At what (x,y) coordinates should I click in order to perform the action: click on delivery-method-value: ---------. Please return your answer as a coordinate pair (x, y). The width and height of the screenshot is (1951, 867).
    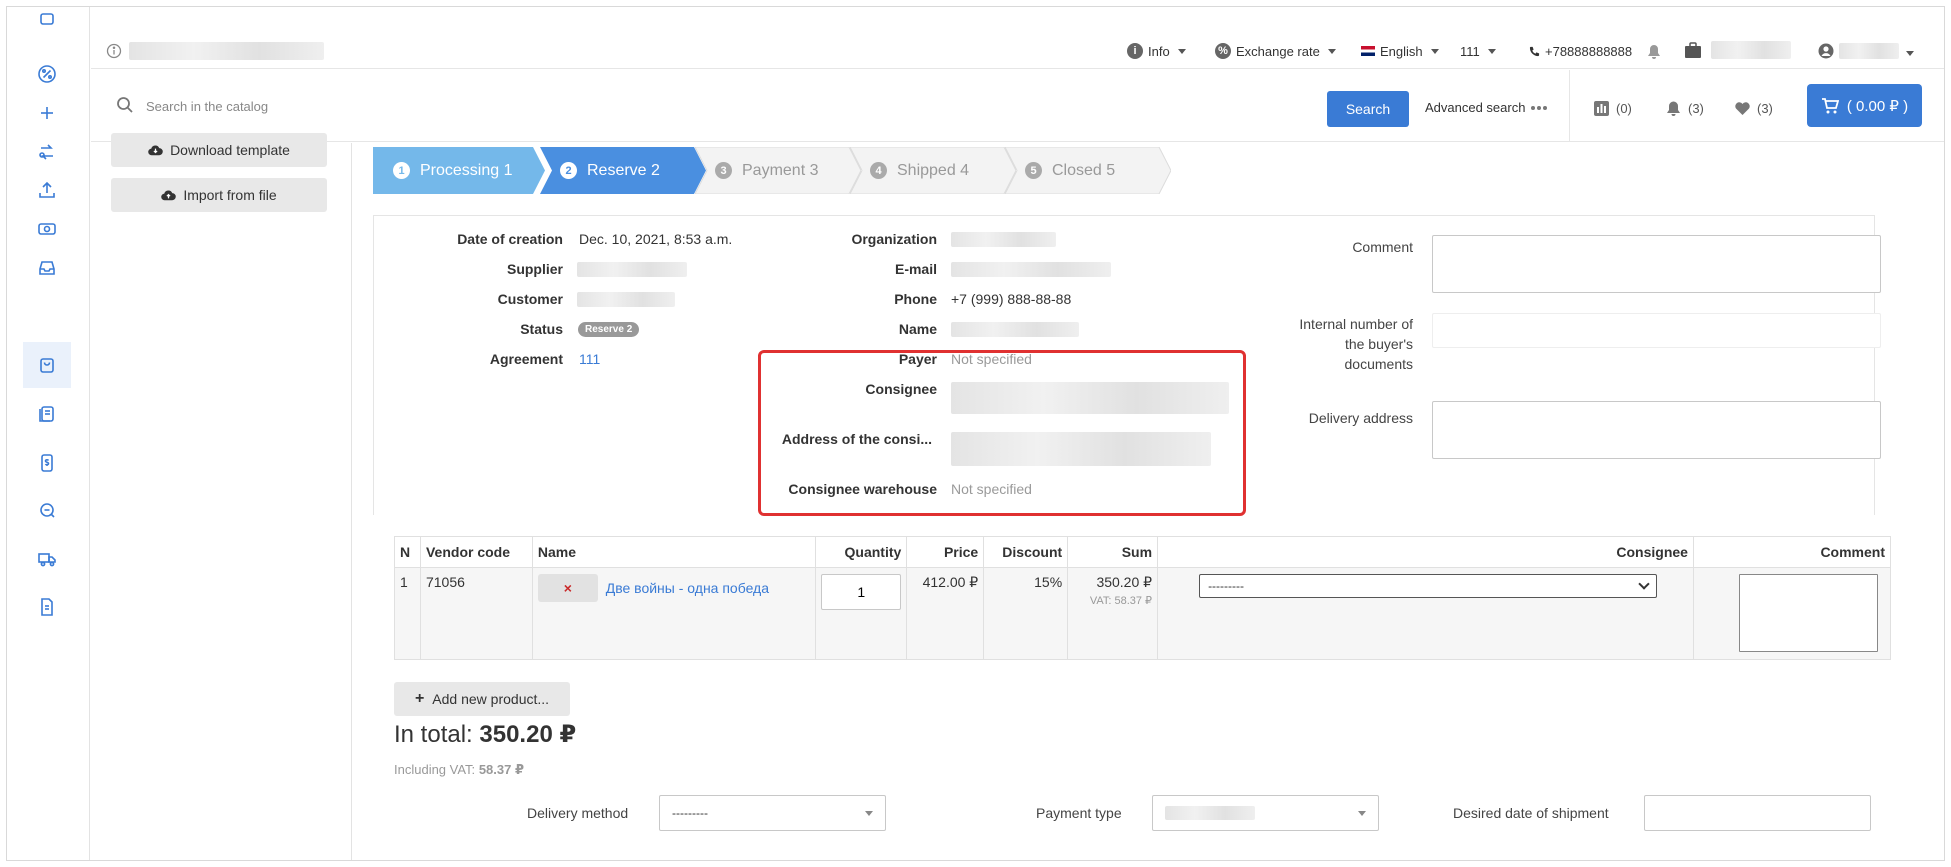
    Looking at the image, I should click on (690, 813).